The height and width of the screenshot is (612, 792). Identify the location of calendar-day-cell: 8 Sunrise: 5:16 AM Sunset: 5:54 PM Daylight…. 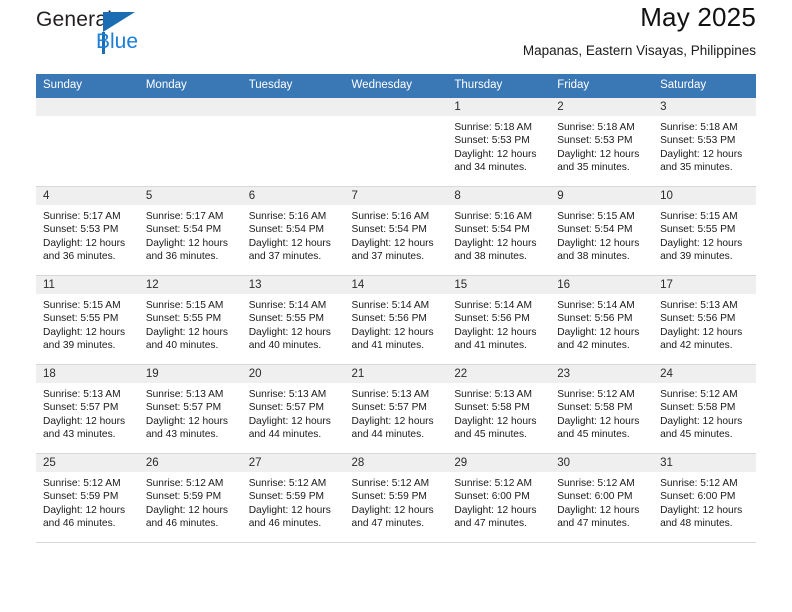
(499, 231).